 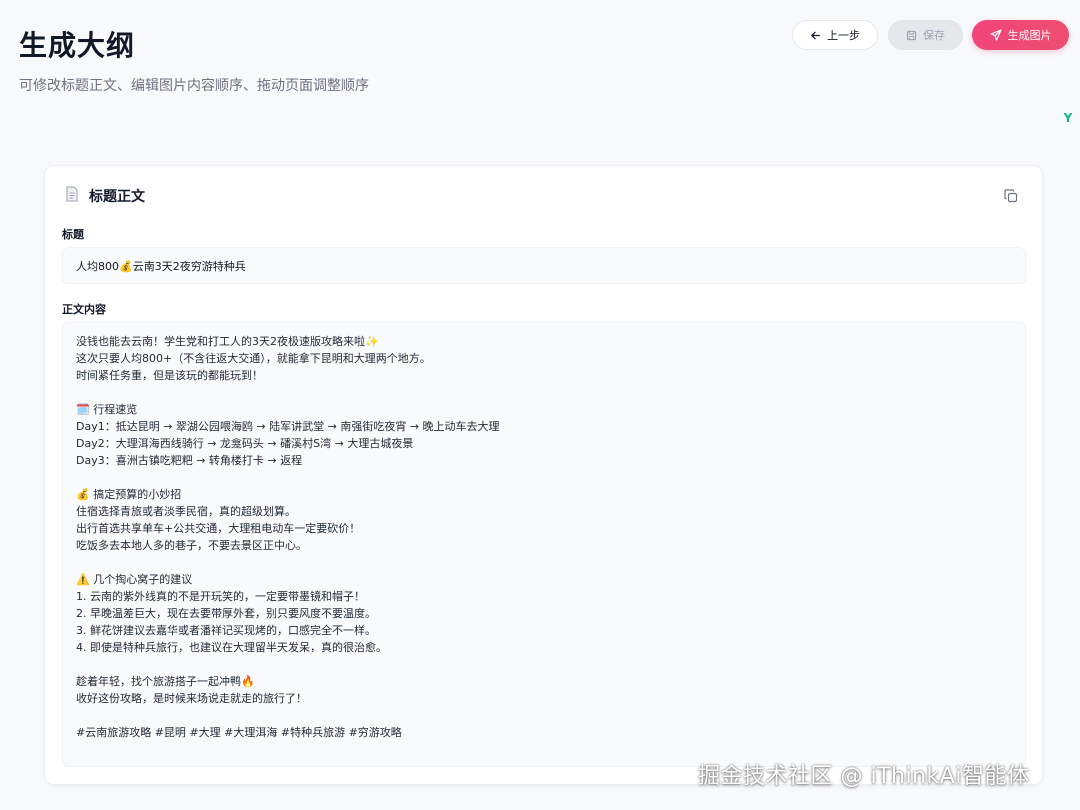 What do you see at coordinates (218, 528) in the screenshot?
I see `content-line: 出行首选共享单车+公共交通，大理租电动车一定要砍价！` at bounding box center [218, 528].